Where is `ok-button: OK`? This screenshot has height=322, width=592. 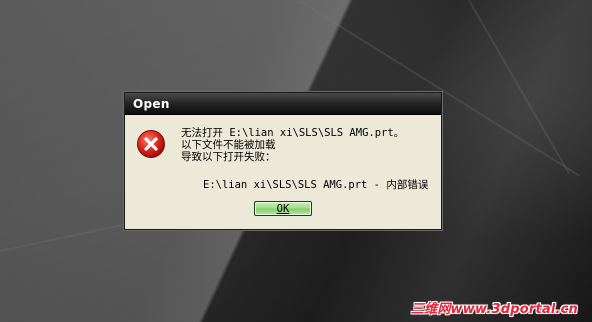 ok-button: OK is located at coordinates (283, 208).